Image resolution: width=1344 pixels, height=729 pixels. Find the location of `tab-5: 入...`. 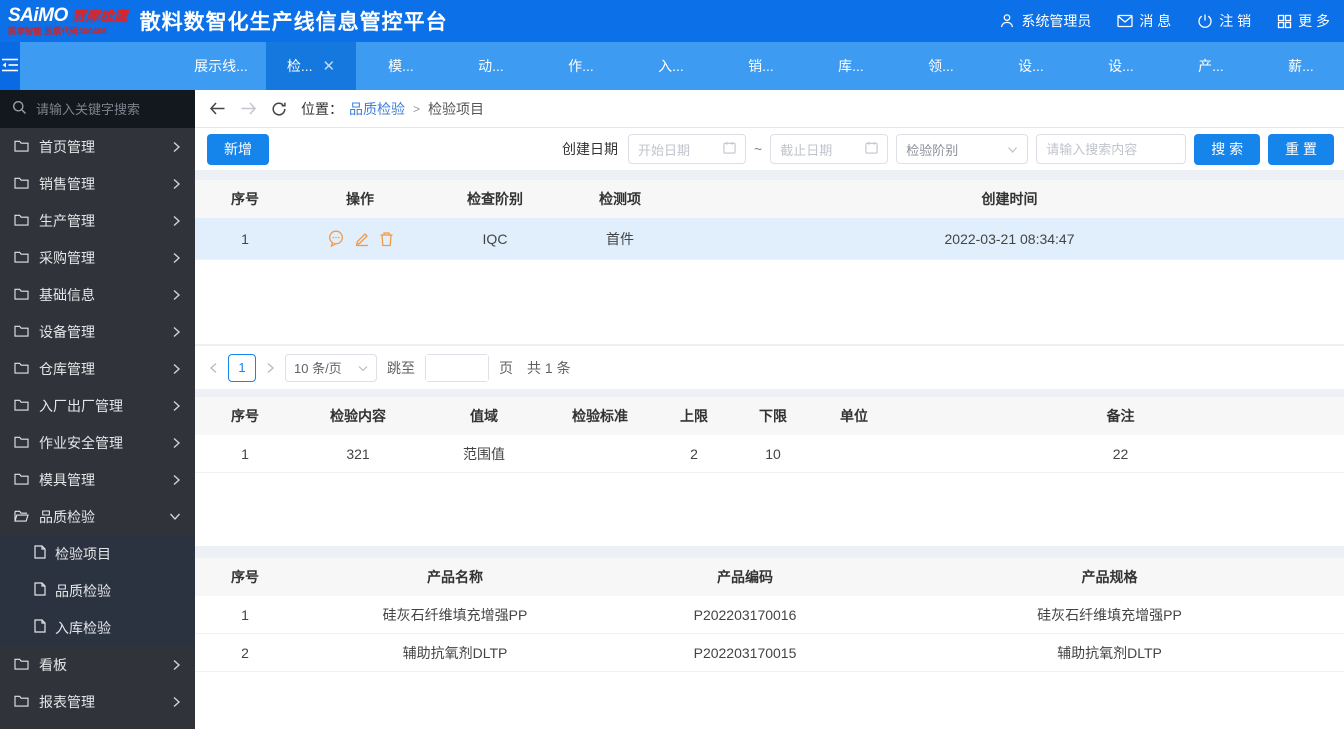

tab-5: 入... is located at coordinates (671, 66).